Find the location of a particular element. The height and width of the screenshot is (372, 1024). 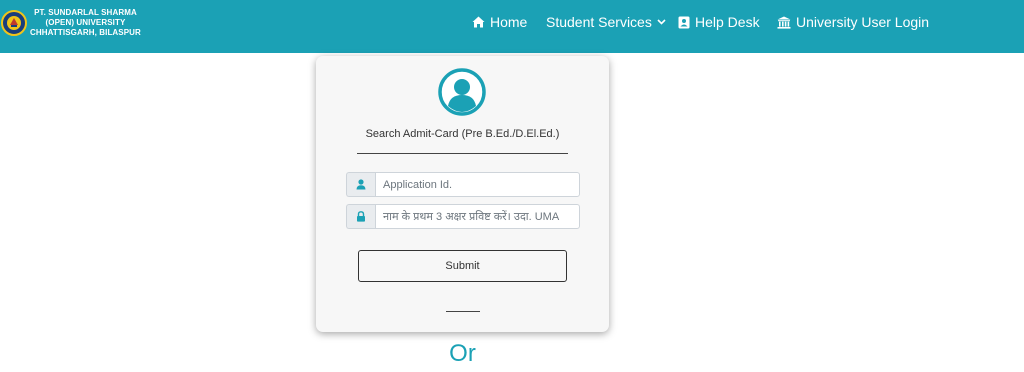

nav-help-desk-label: Help Desk is located at coordinates (727, 22).